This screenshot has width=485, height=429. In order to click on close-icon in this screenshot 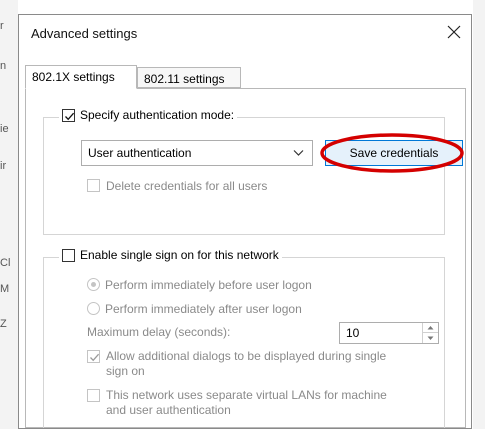, I will do `click(454, 32)`.